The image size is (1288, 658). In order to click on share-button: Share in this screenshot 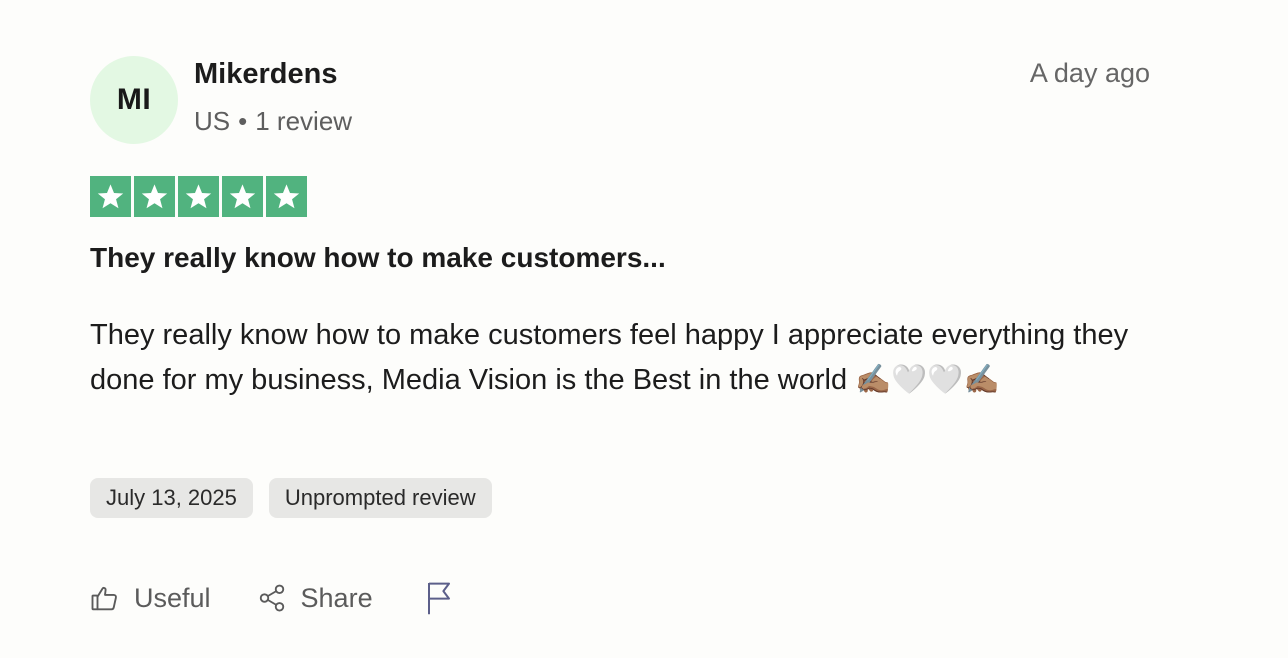, I will do `click(315, 598)`.